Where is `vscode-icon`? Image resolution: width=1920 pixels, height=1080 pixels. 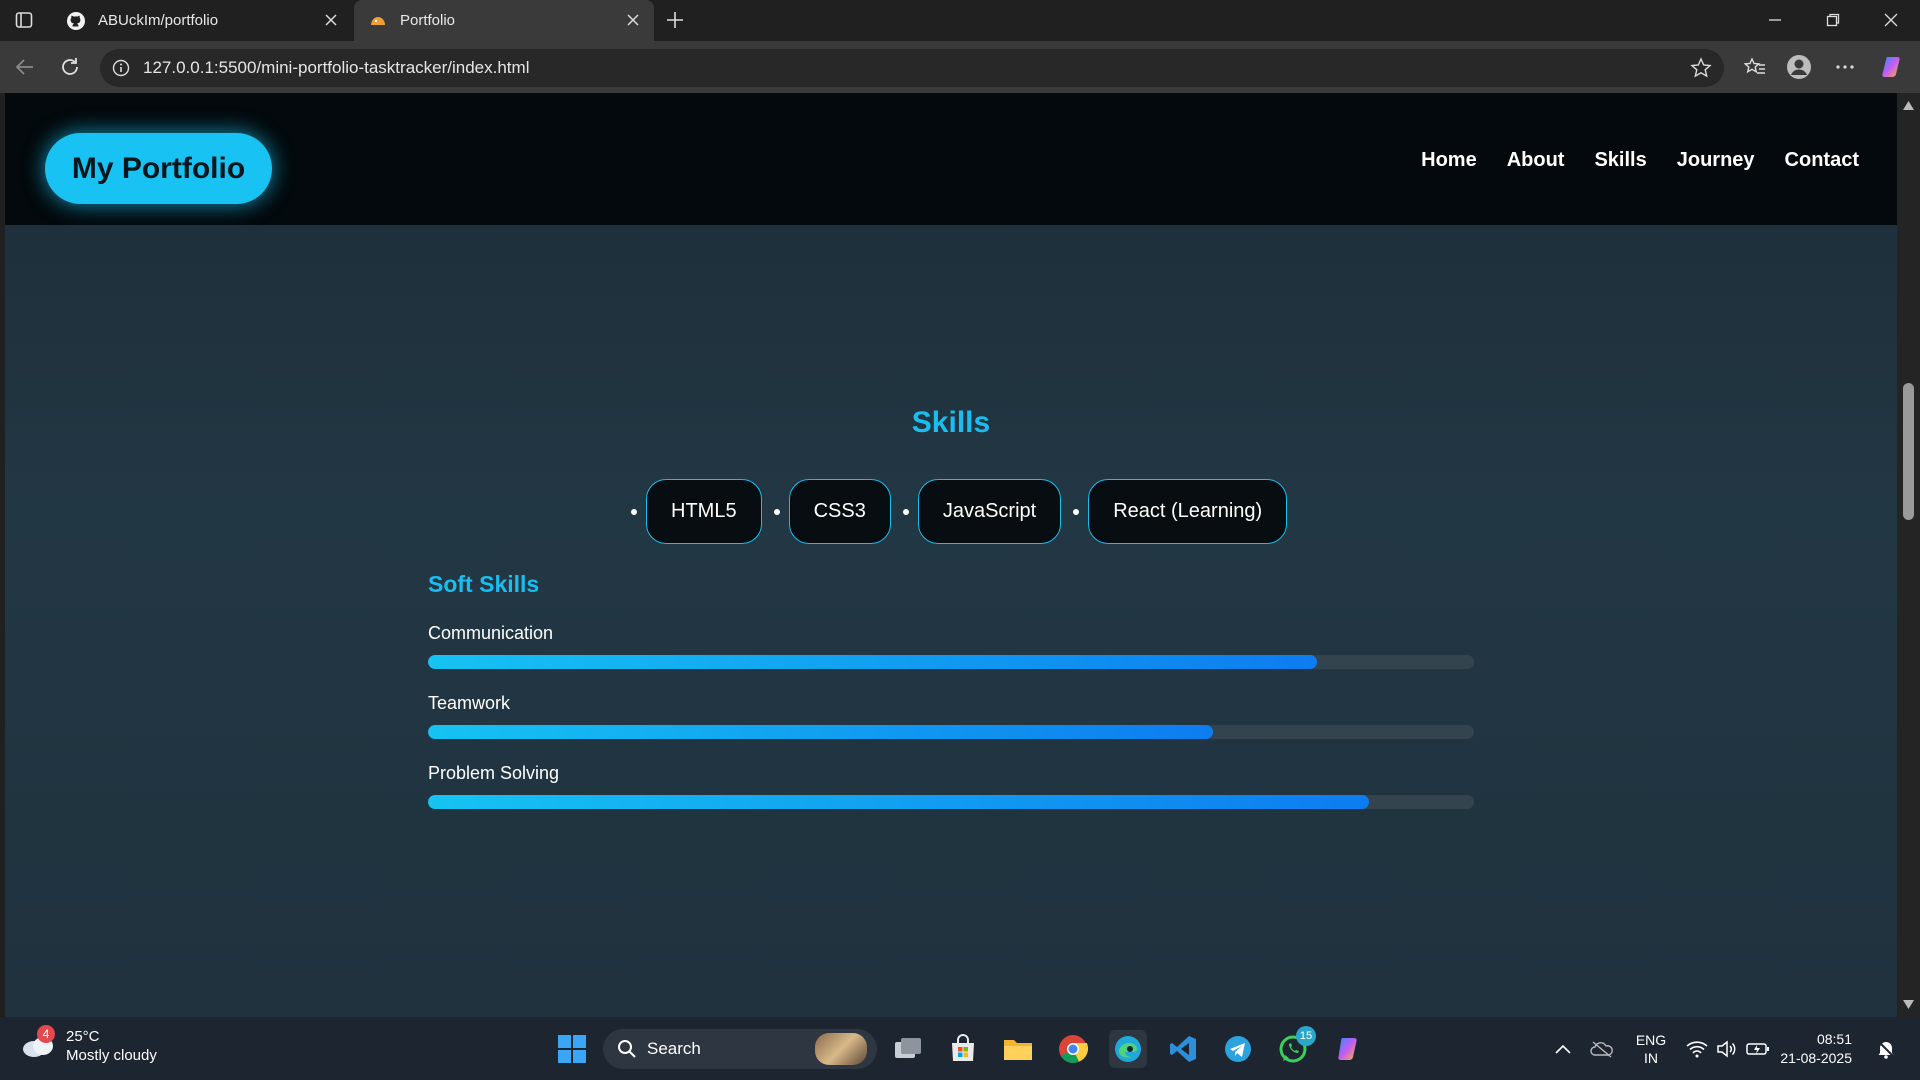
vscode-icon is located at coordinates (1183, 1049).